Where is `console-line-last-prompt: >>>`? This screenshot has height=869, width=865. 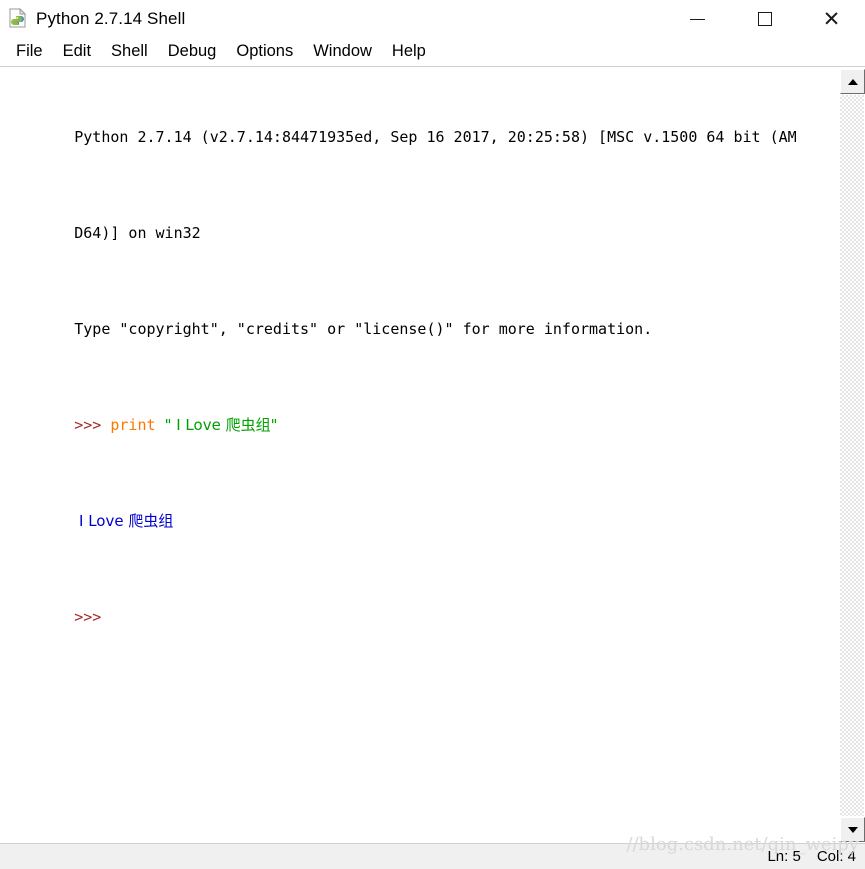
console-line-last-prompt: >>> is located at coordinates (420, 617).